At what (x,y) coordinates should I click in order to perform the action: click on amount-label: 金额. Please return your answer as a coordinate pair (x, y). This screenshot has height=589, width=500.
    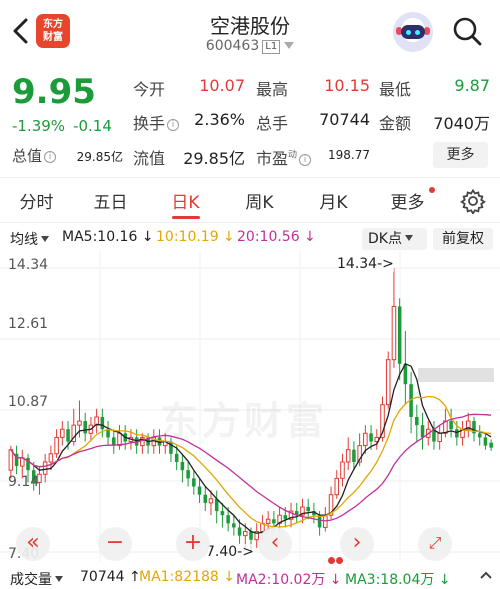
    Looking at the image, I should click on (395, 123).